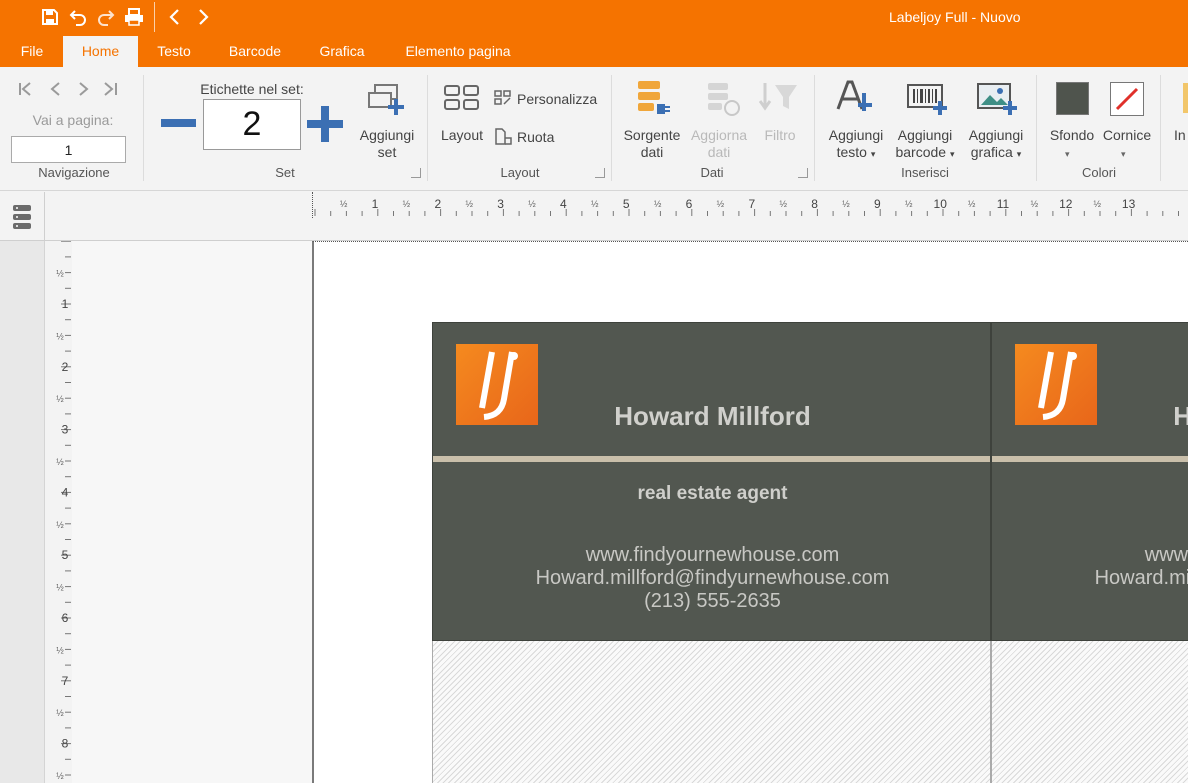  What do you see at coordinates (557, 99) in the screenshot?
I see `personalizza-button: Personalizza` at bounding box center [557, 99].